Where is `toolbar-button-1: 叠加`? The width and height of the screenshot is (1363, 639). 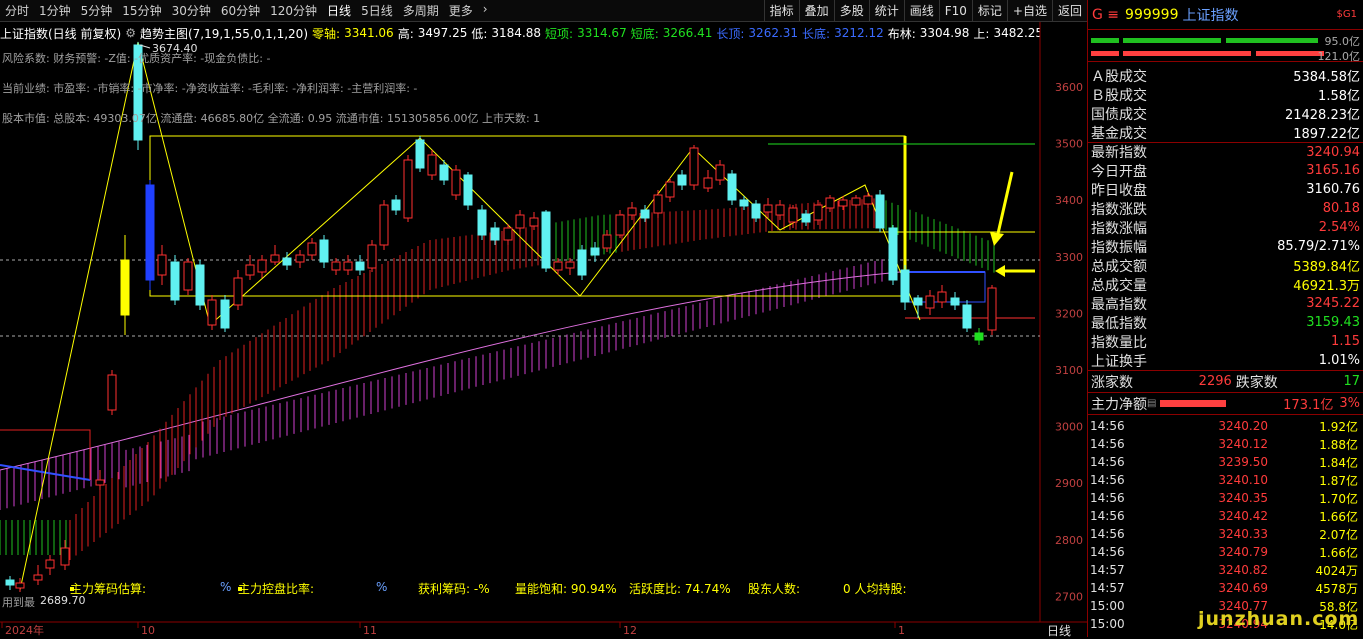 toolbar-button-1: 叠加 is located at coordinates (816, 11).